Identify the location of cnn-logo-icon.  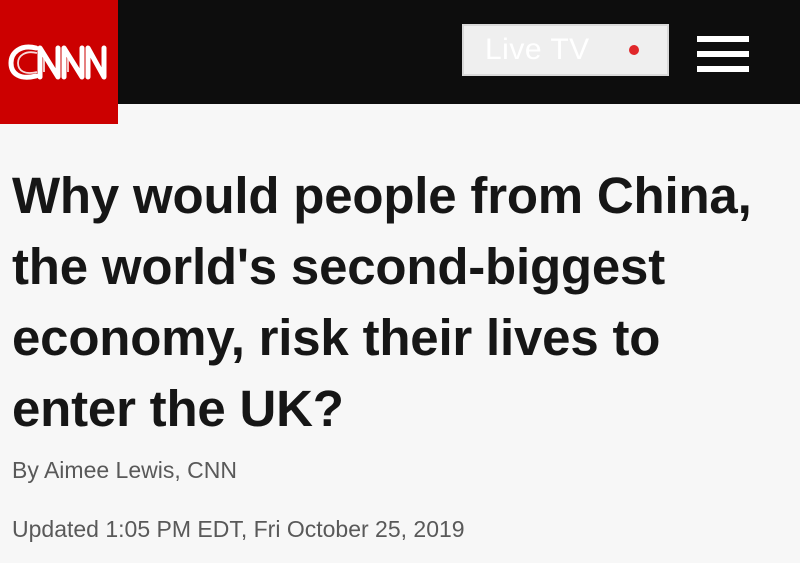
(57, 62).